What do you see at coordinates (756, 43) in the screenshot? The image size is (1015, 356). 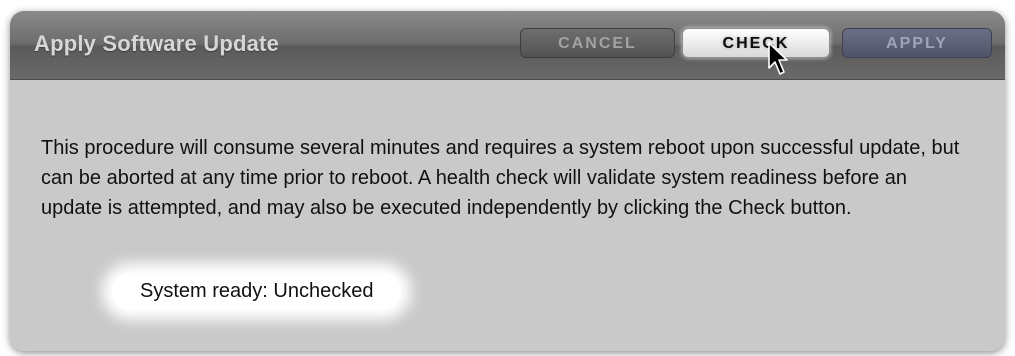 I see `check-button: CHECK` at bounding box center [756, 43].